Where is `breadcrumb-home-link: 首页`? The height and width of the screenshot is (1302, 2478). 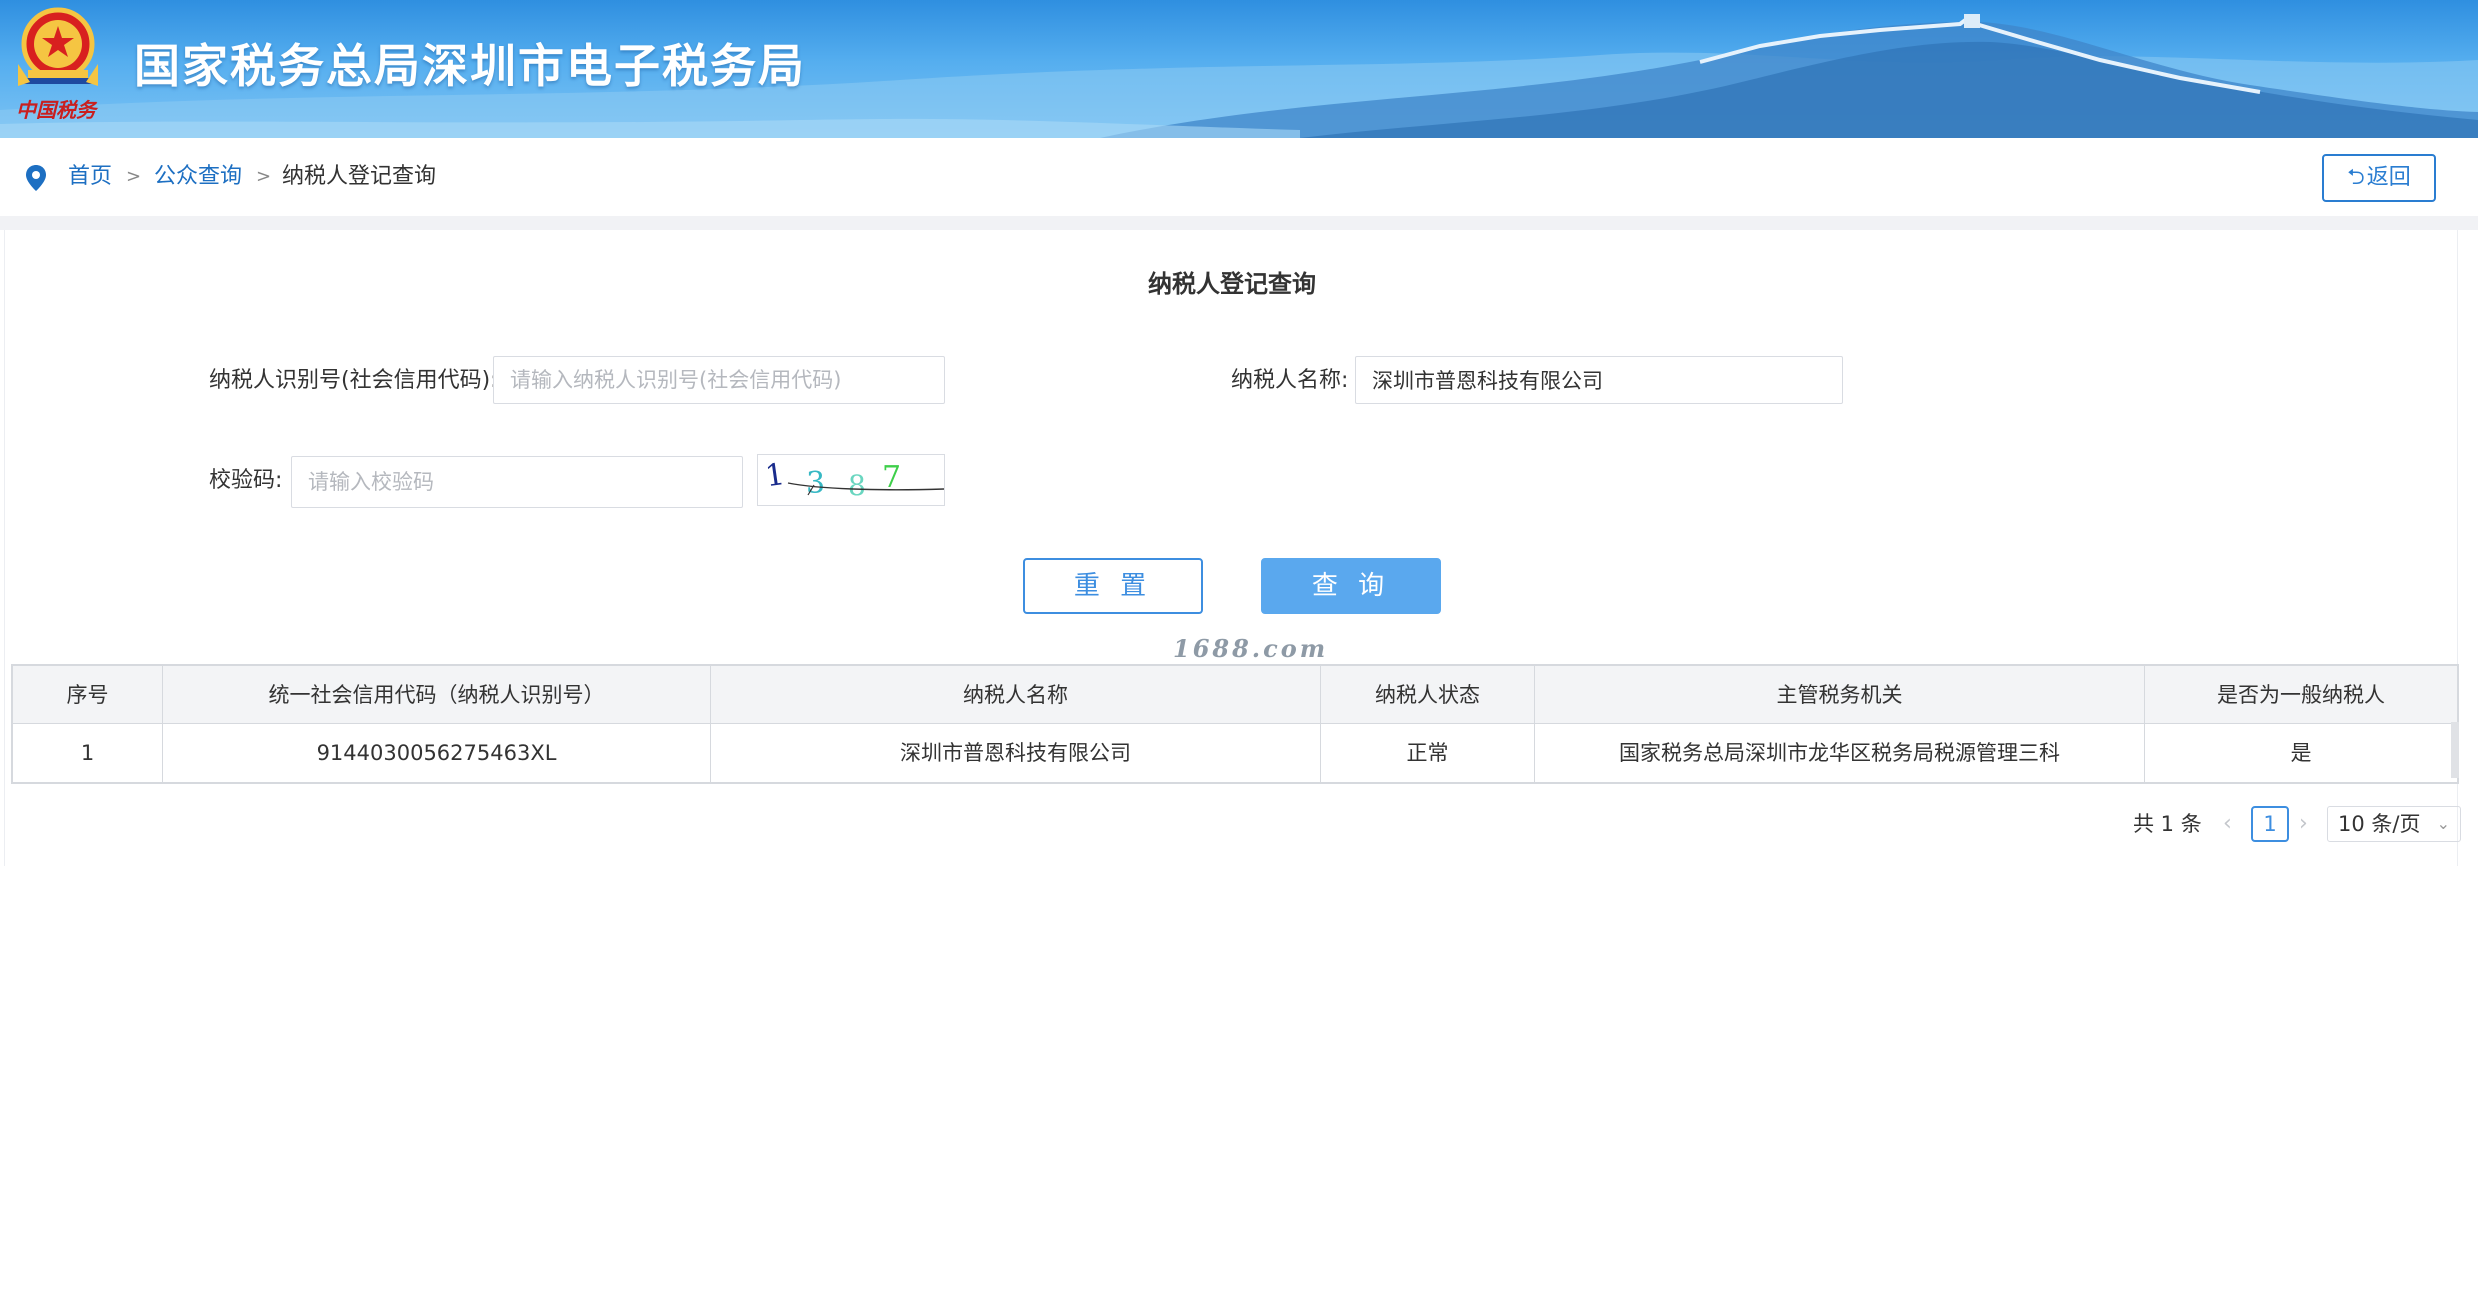 breadcrumb-home-link: 首页 is located at coordinates (90, 177).